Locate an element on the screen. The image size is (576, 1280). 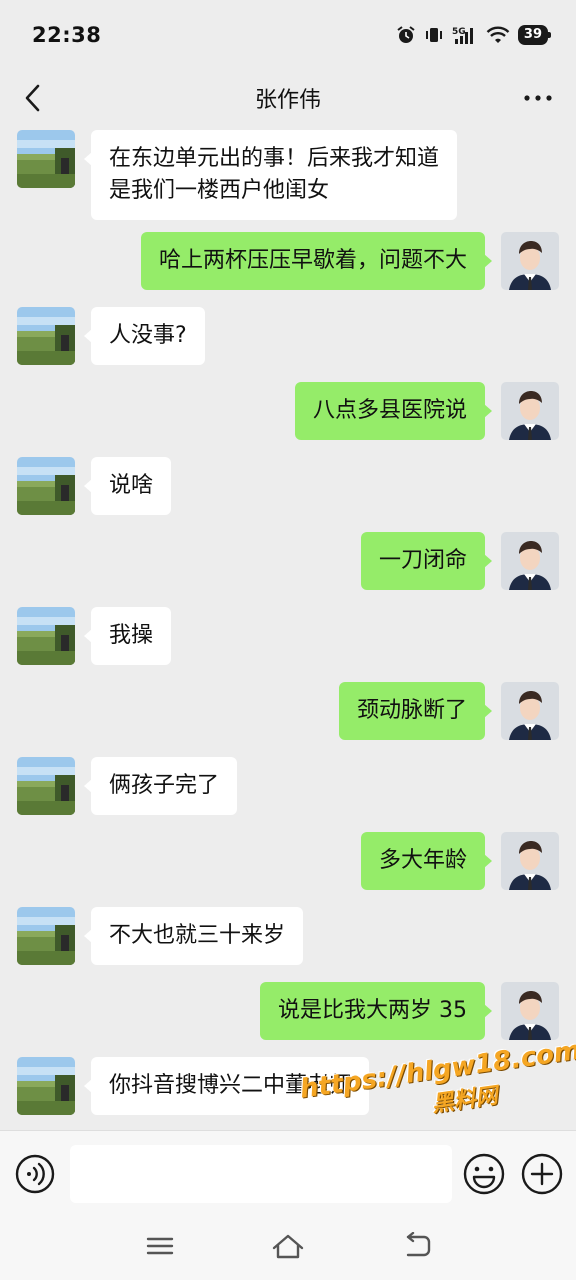
vibrate-icon is located at coordinates (433, 35).